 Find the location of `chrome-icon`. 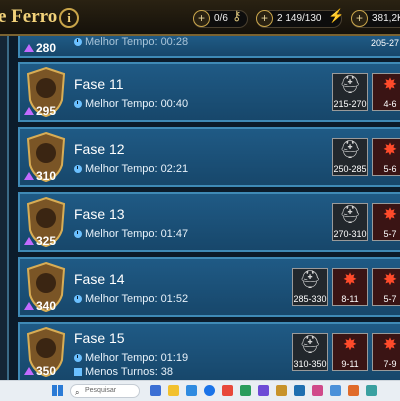

chrome-icon is located at coordinates (209, 390).